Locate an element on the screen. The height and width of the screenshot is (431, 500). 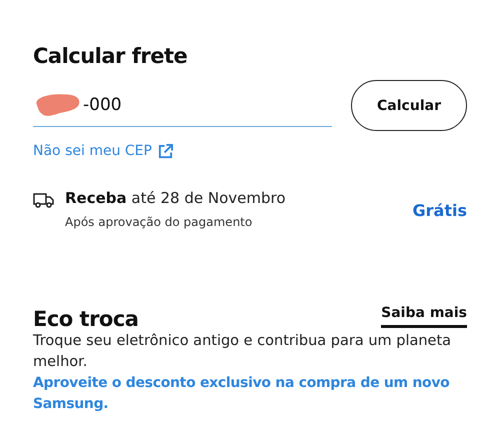
calculate-button: Calcular is located at coordinates (409, 105).